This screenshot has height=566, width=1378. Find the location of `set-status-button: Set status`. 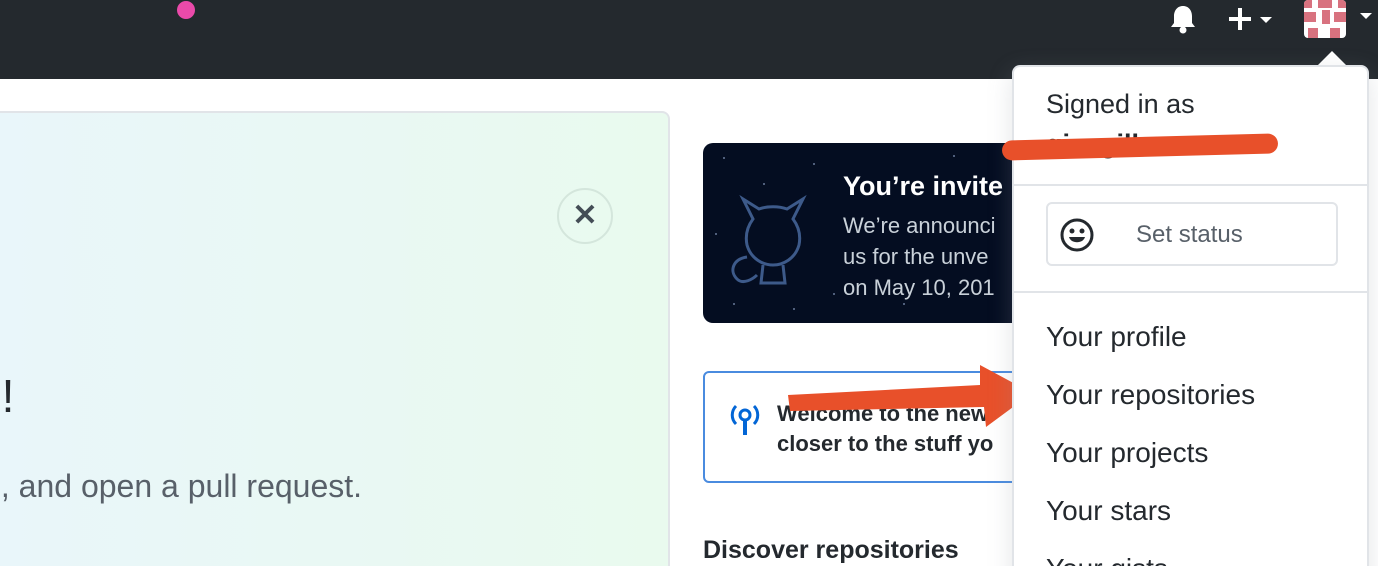

set-status-button: Set status is located at coordinates (1192, 234).